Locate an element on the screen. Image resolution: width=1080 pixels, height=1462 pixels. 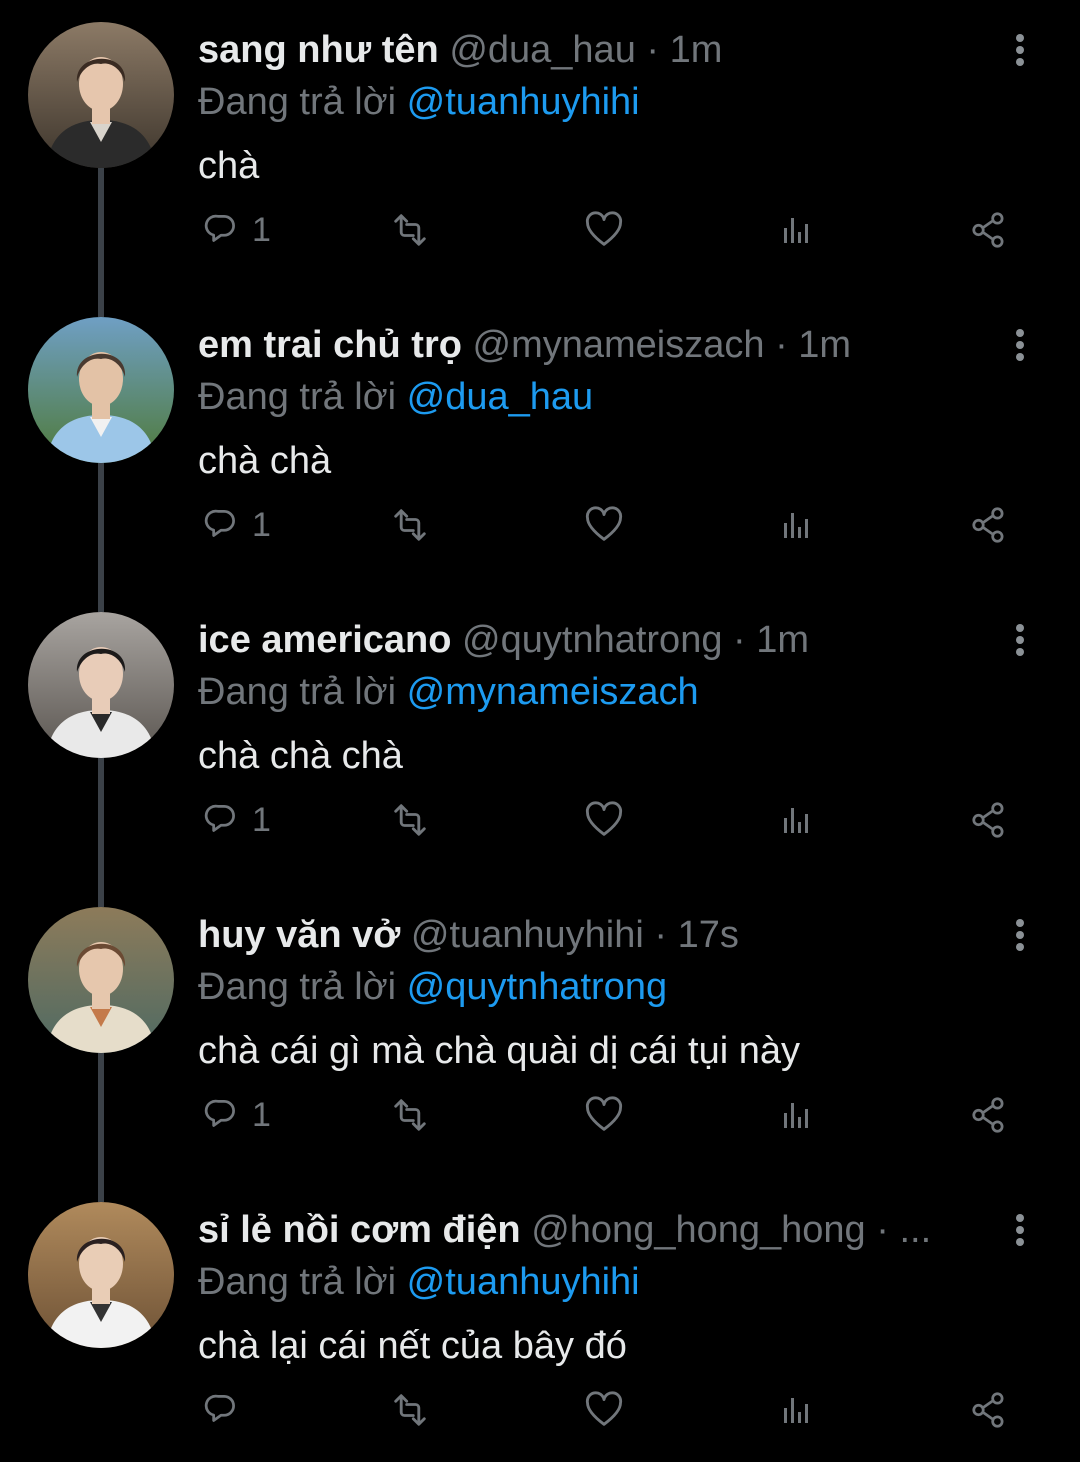
user-handle: @mynameiszach is located at coordinates (619, 345).